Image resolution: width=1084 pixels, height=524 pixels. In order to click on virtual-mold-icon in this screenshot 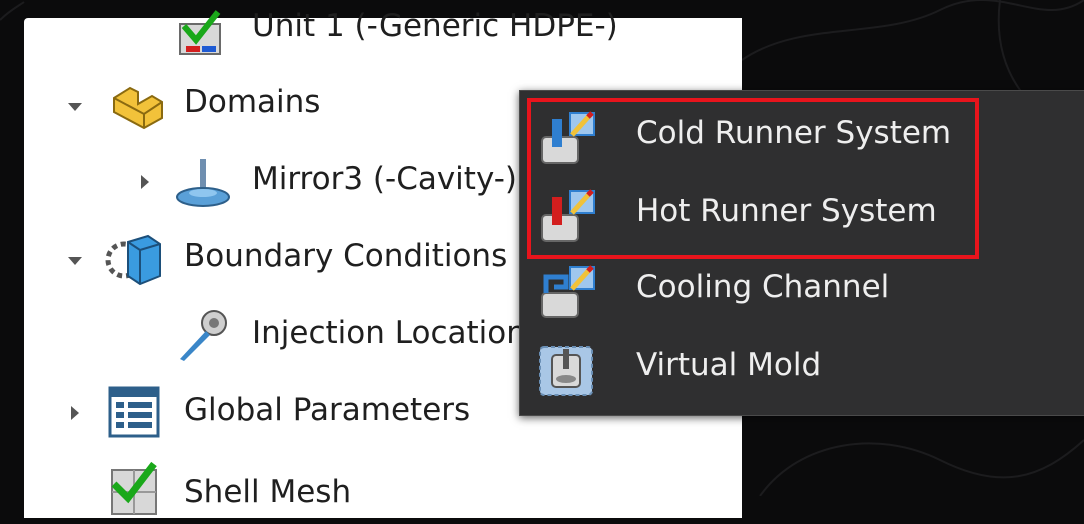, I will do `click(566, 371)`.